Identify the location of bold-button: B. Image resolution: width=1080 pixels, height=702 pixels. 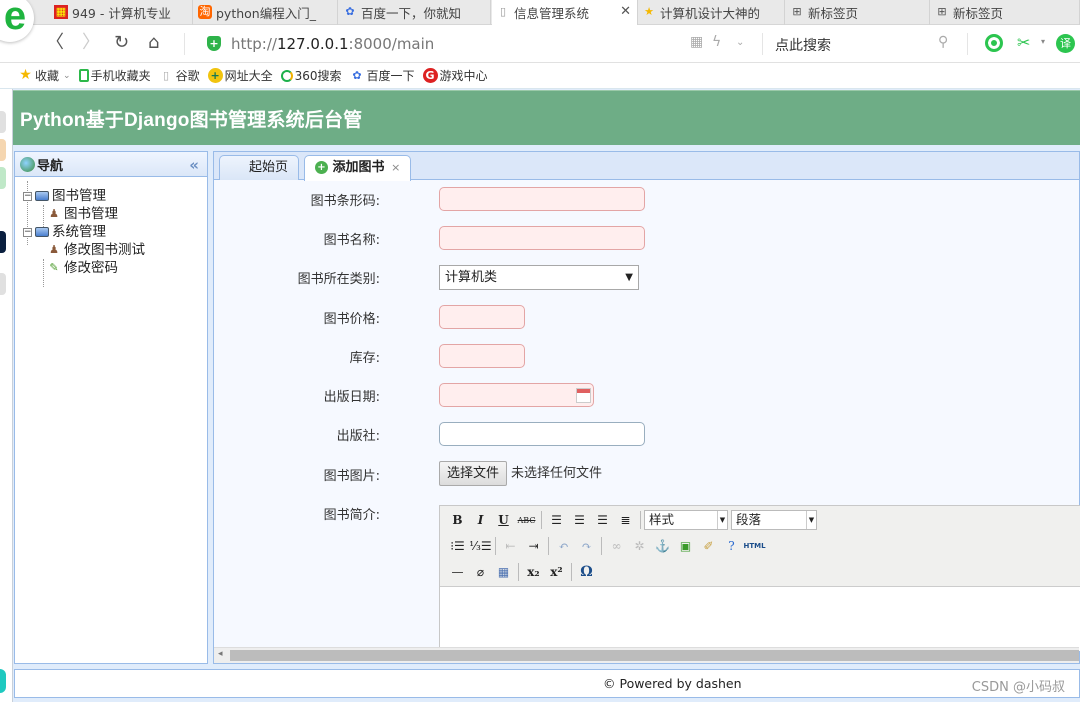
(457, 520).